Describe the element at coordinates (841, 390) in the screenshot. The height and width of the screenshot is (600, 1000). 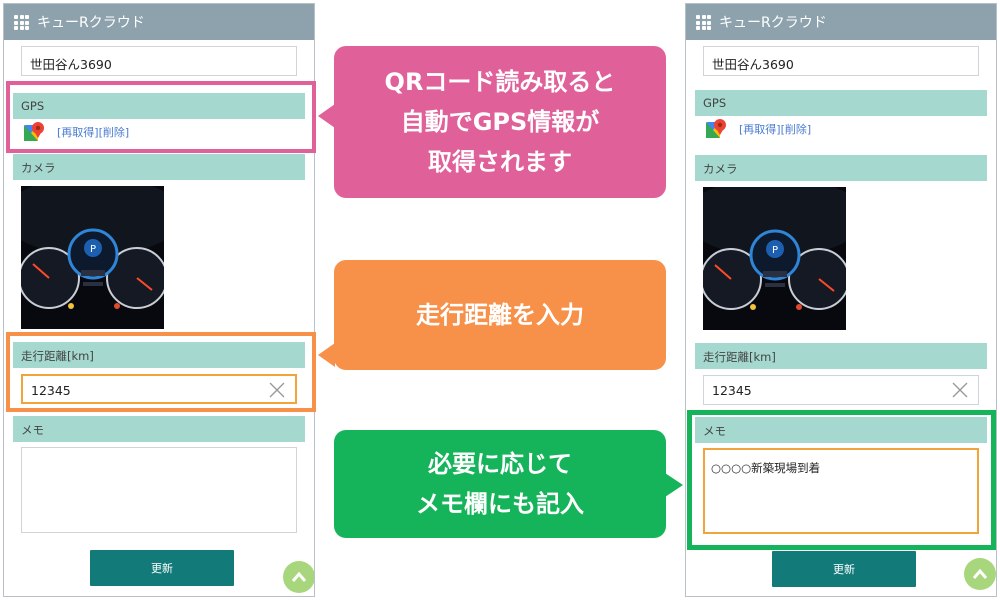
I see `mileage-input: 12345` at that location.